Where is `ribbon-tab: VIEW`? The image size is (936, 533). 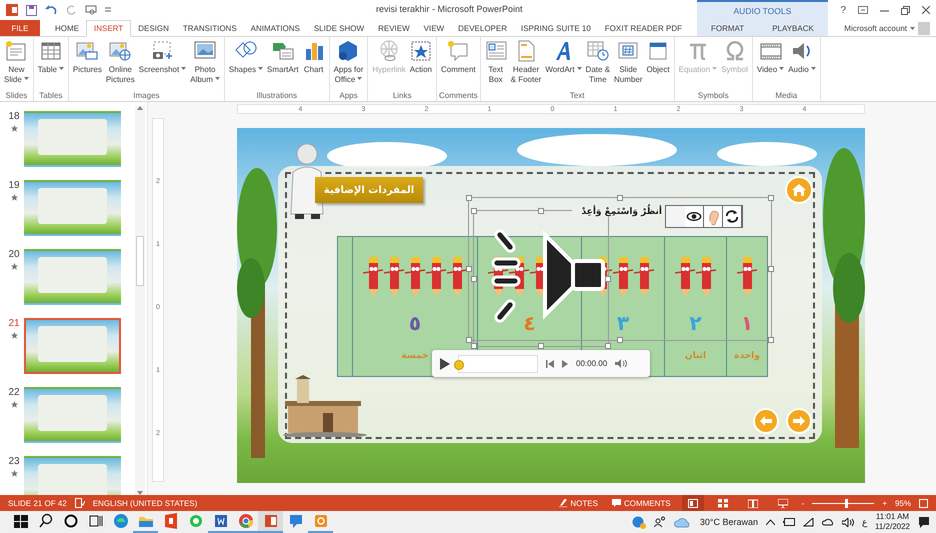
ribbon-tab: VIEW is located at coordinates (434, 28).